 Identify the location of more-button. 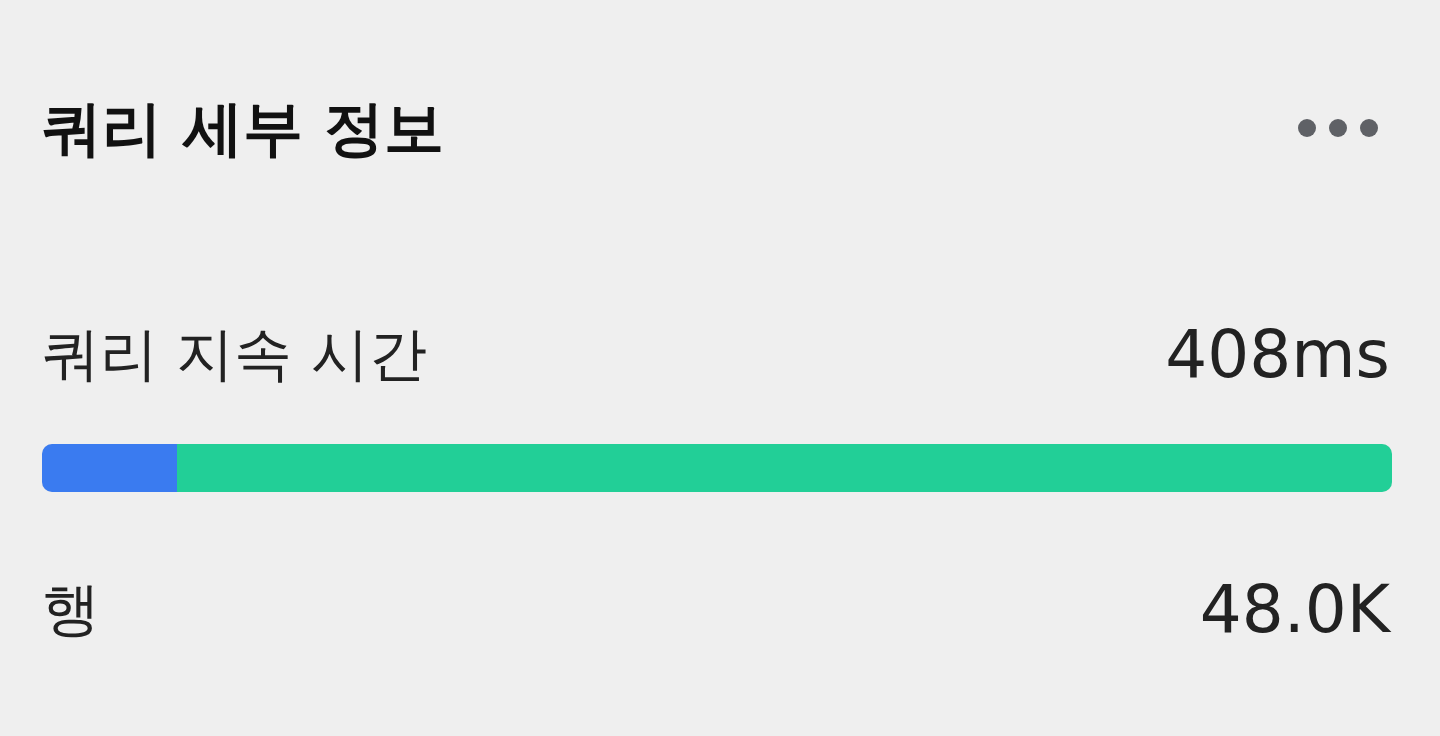
(1338, 128).